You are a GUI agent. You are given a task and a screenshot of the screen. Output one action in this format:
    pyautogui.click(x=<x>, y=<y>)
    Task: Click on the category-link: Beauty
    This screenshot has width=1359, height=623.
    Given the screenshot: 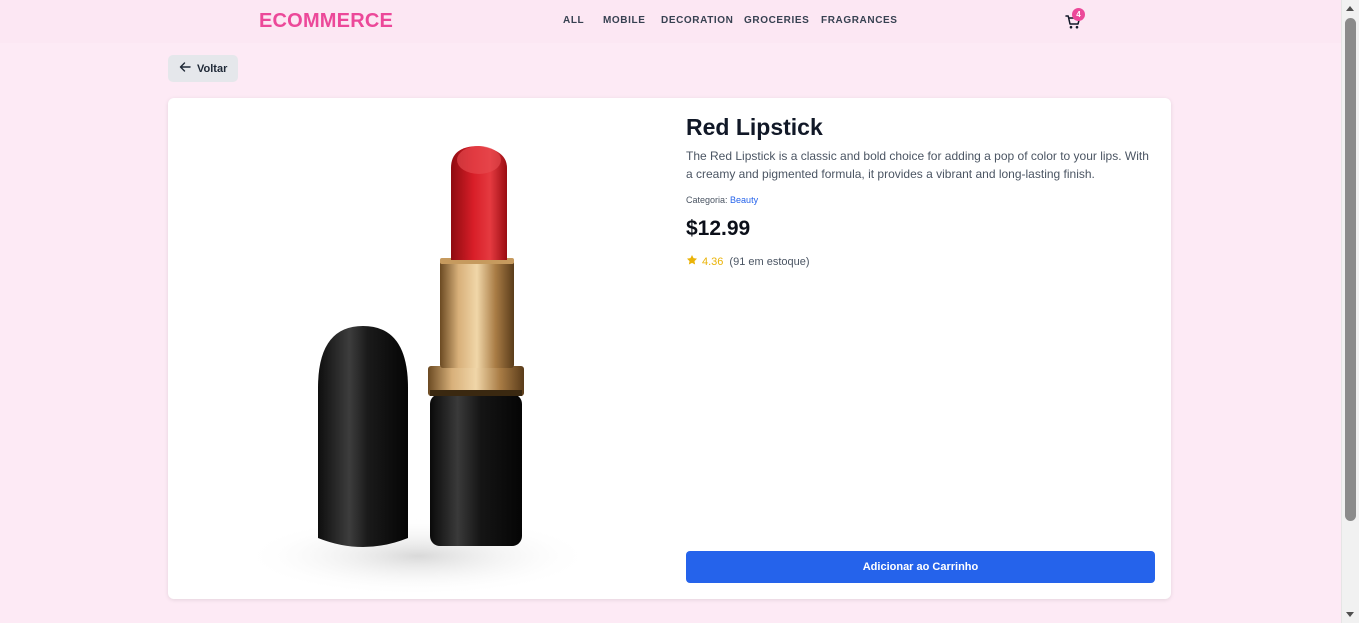 What is the action you would take?
    pyautogui.click(x=744, y=200)
    